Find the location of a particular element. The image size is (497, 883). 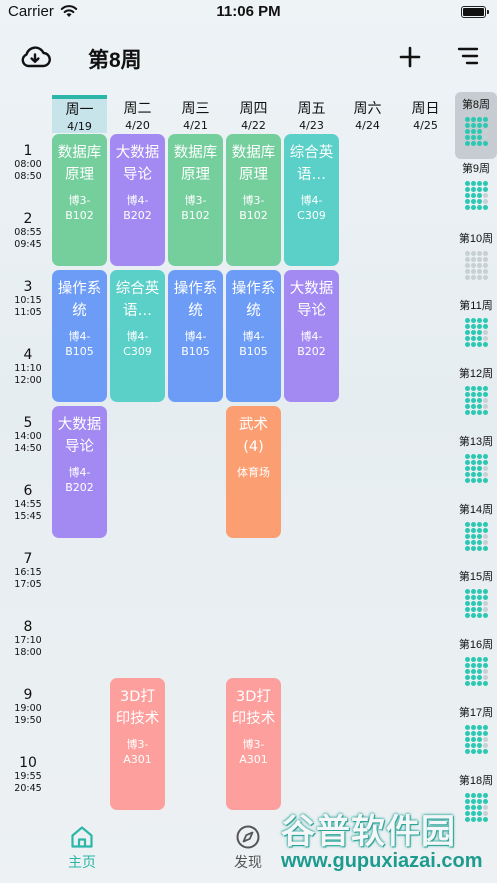

week-selector-11: 第11周 is located at coordinates (476, 329).